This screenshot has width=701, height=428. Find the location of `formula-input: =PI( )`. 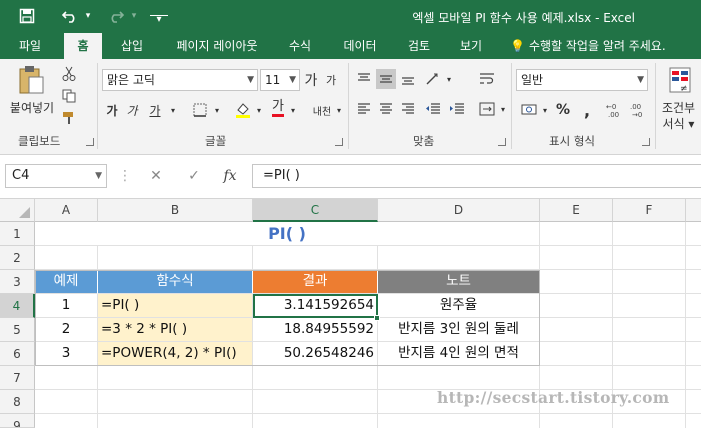

formula-input: =PI( ) is located at coordinates (476, 176).